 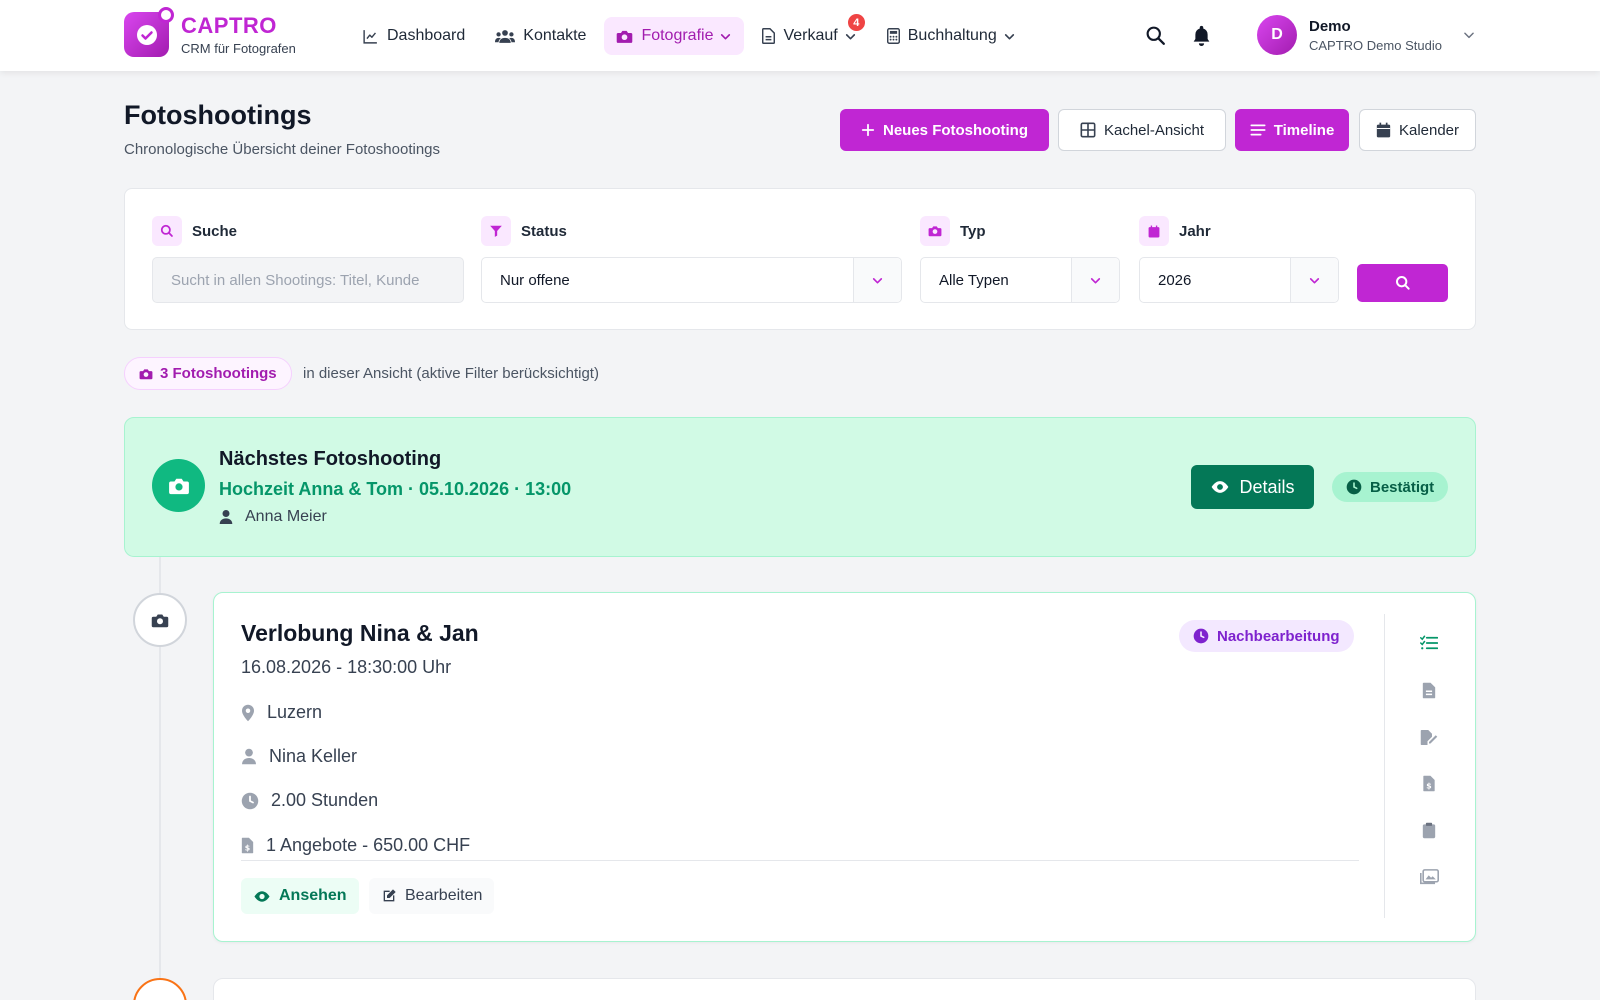 I want to click on search-filter-label: Suche, so click(x=194, y=231).